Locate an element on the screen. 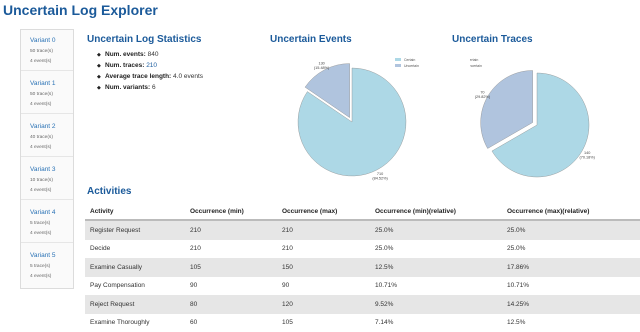 This screenshot has width=640, height=332. variant-trace-count: 40 trace(s) is located at coordinates (41, 137).